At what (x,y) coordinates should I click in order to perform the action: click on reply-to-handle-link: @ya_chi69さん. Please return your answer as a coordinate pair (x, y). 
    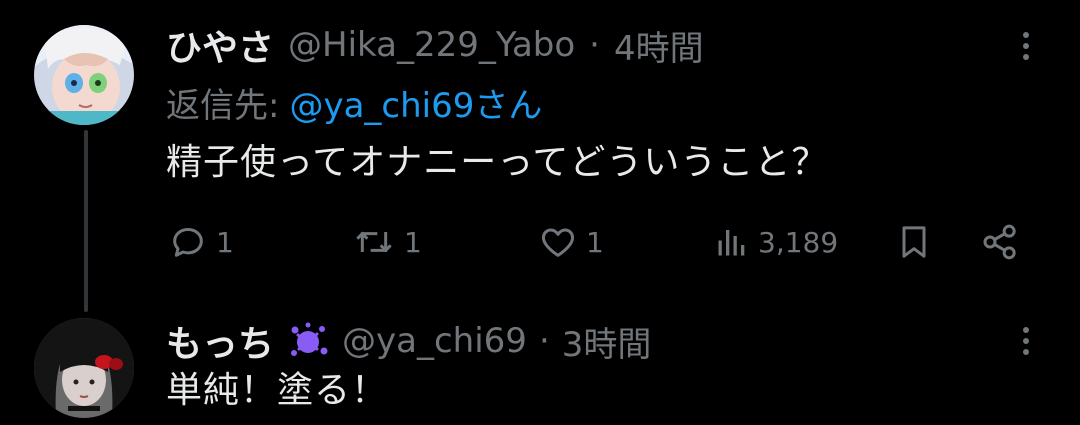
    Looking at the image, I should click on (415, 102).